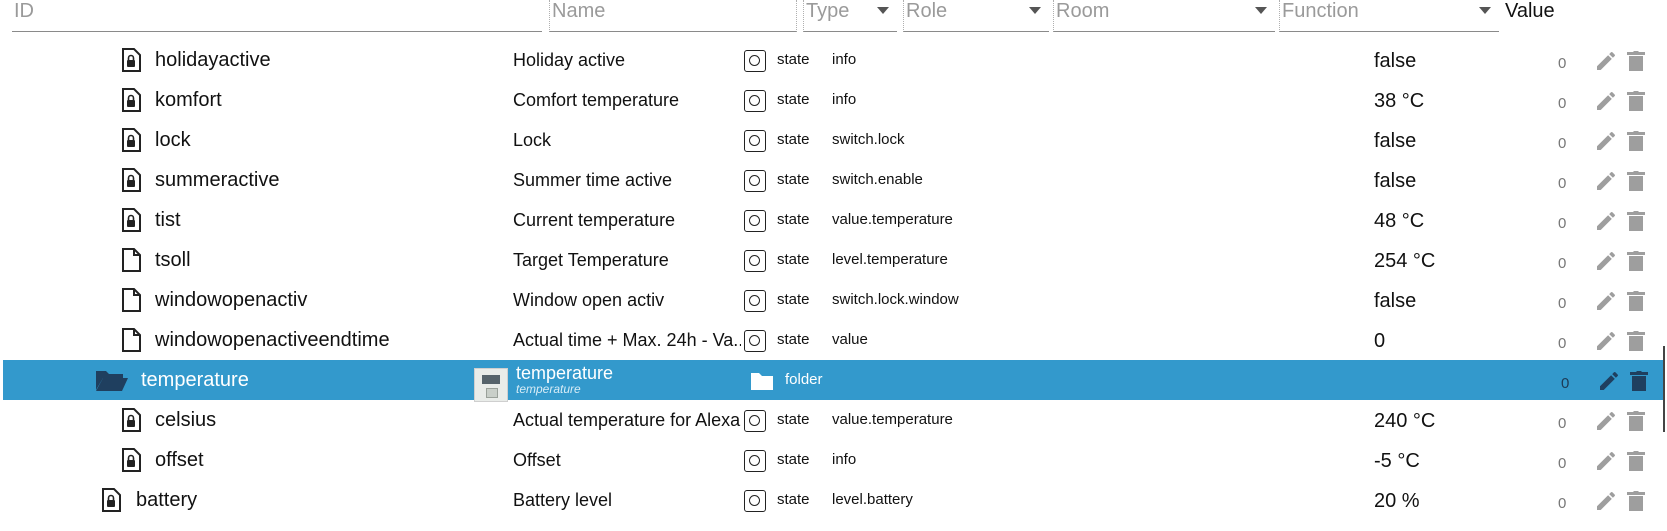 The image size is (1667, 531). Describe the element at coordinates (1397, 501) in the screenshot. I see `row-value: 20 %` at that location.